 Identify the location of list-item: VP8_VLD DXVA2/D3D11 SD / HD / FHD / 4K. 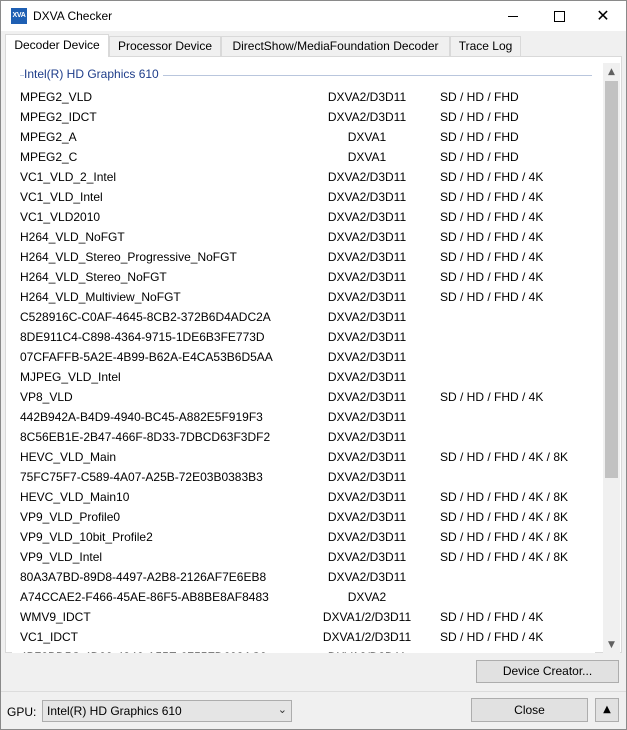
(303, 397).